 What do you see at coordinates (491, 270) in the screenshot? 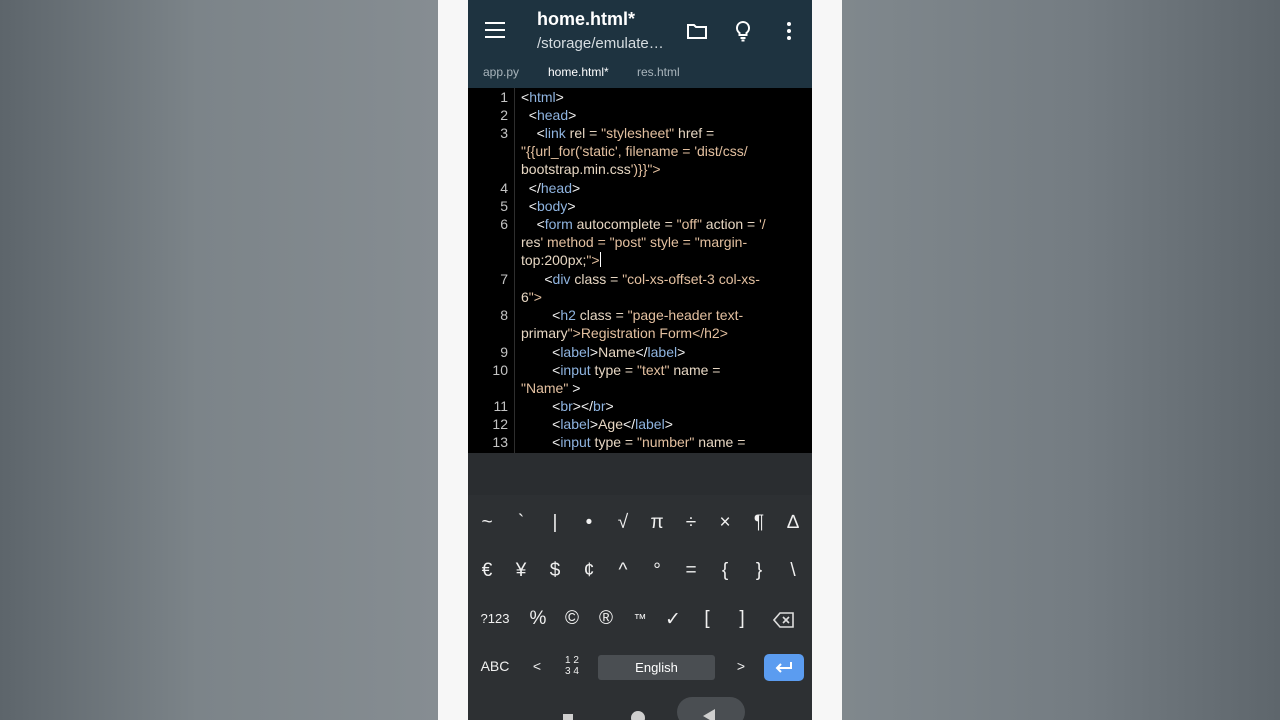
I see `line-number-gutter: 1 2 3 4 5 6 7 8 9 10 11 12 13` at bounding box center [491, 270].